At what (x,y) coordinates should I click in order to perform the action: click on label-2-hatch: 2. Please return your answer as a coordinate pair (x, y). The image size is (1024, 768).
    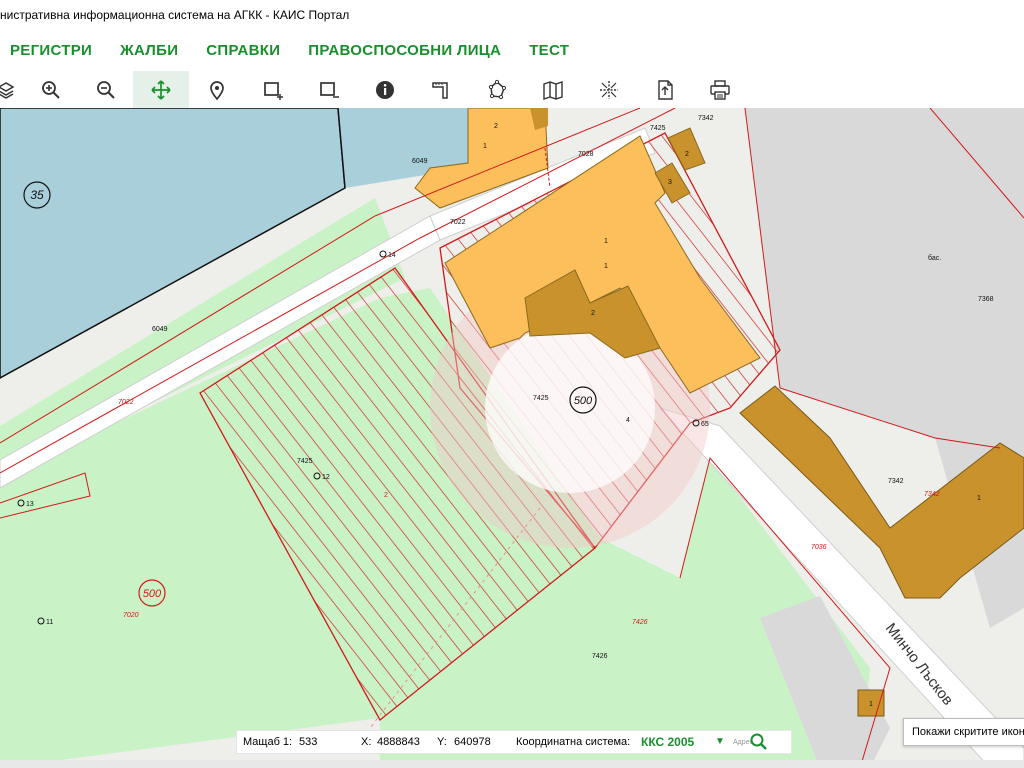
    Looking at the image, I should click on (386, 495).